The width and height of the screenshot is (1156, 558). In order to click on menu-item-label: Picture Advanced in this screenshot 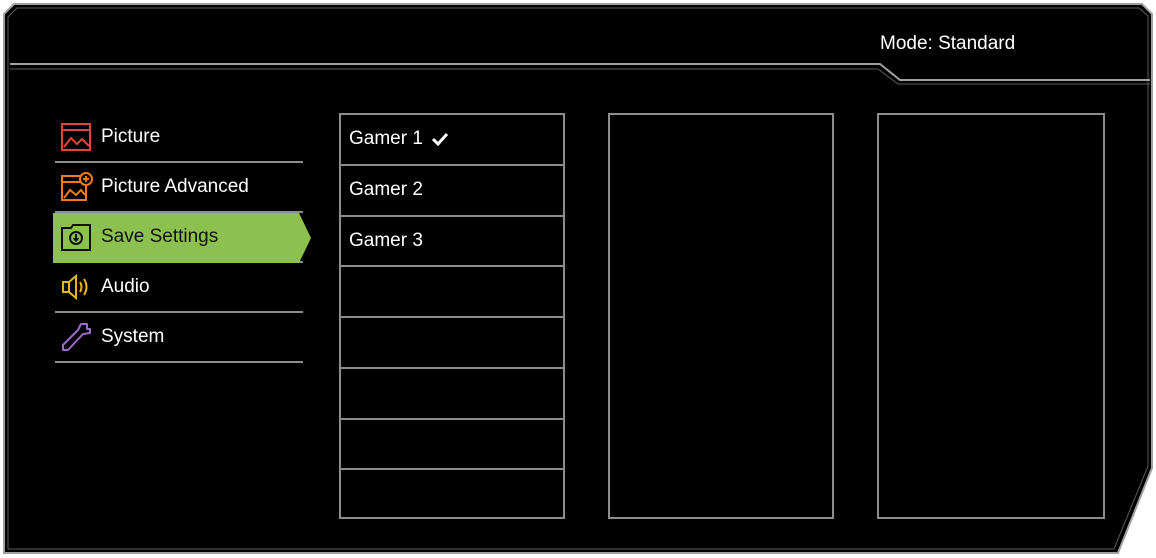, I will do `click(175, 186)`.